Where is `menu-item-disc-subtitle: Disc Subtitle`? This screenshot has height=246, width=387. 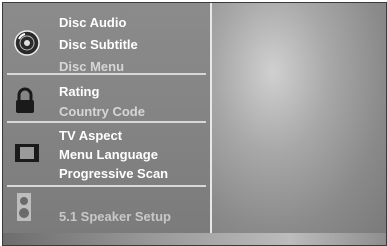
menu-item-disc-subtitle: Disc Subtitle is located at coordinates (98, 45).